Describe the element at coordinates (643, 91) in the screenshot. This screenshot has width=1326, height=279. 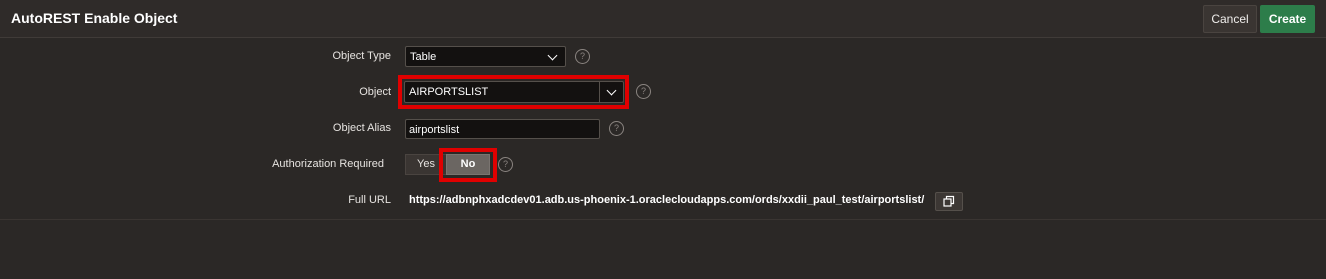
I see `object-help-icon: ?` at that location.